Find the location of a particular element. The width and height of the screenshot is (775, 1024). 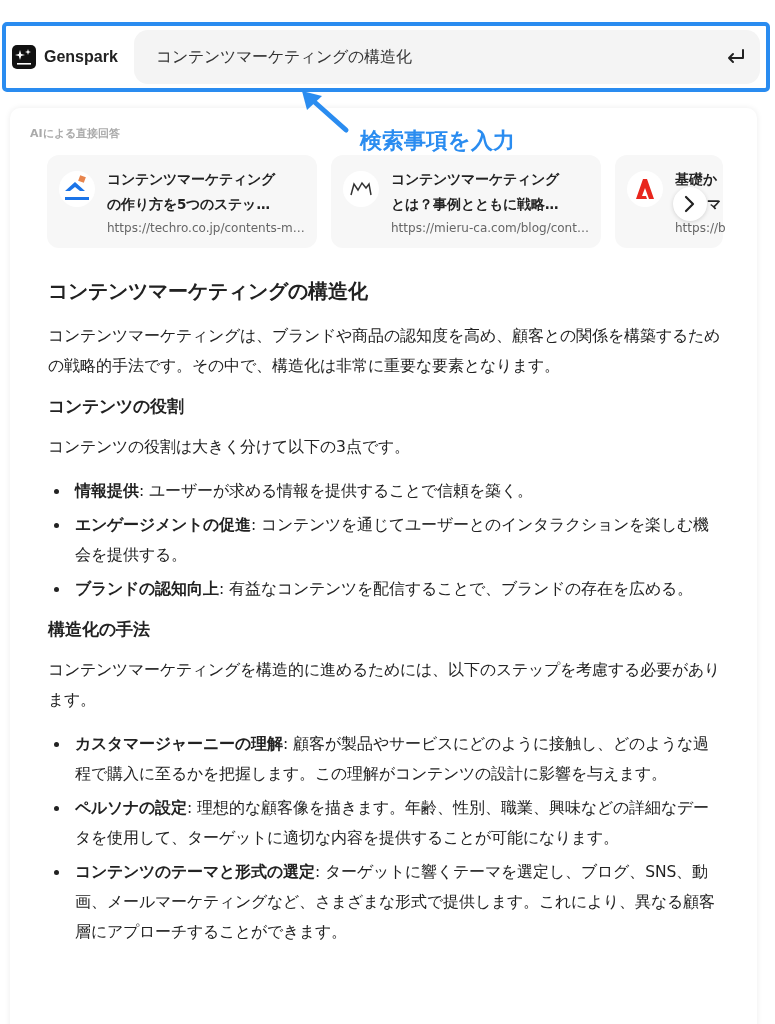

paragraph: コンテンツの役割は大きく分けて以下の3点です。 is located at coordinates (229, 447).